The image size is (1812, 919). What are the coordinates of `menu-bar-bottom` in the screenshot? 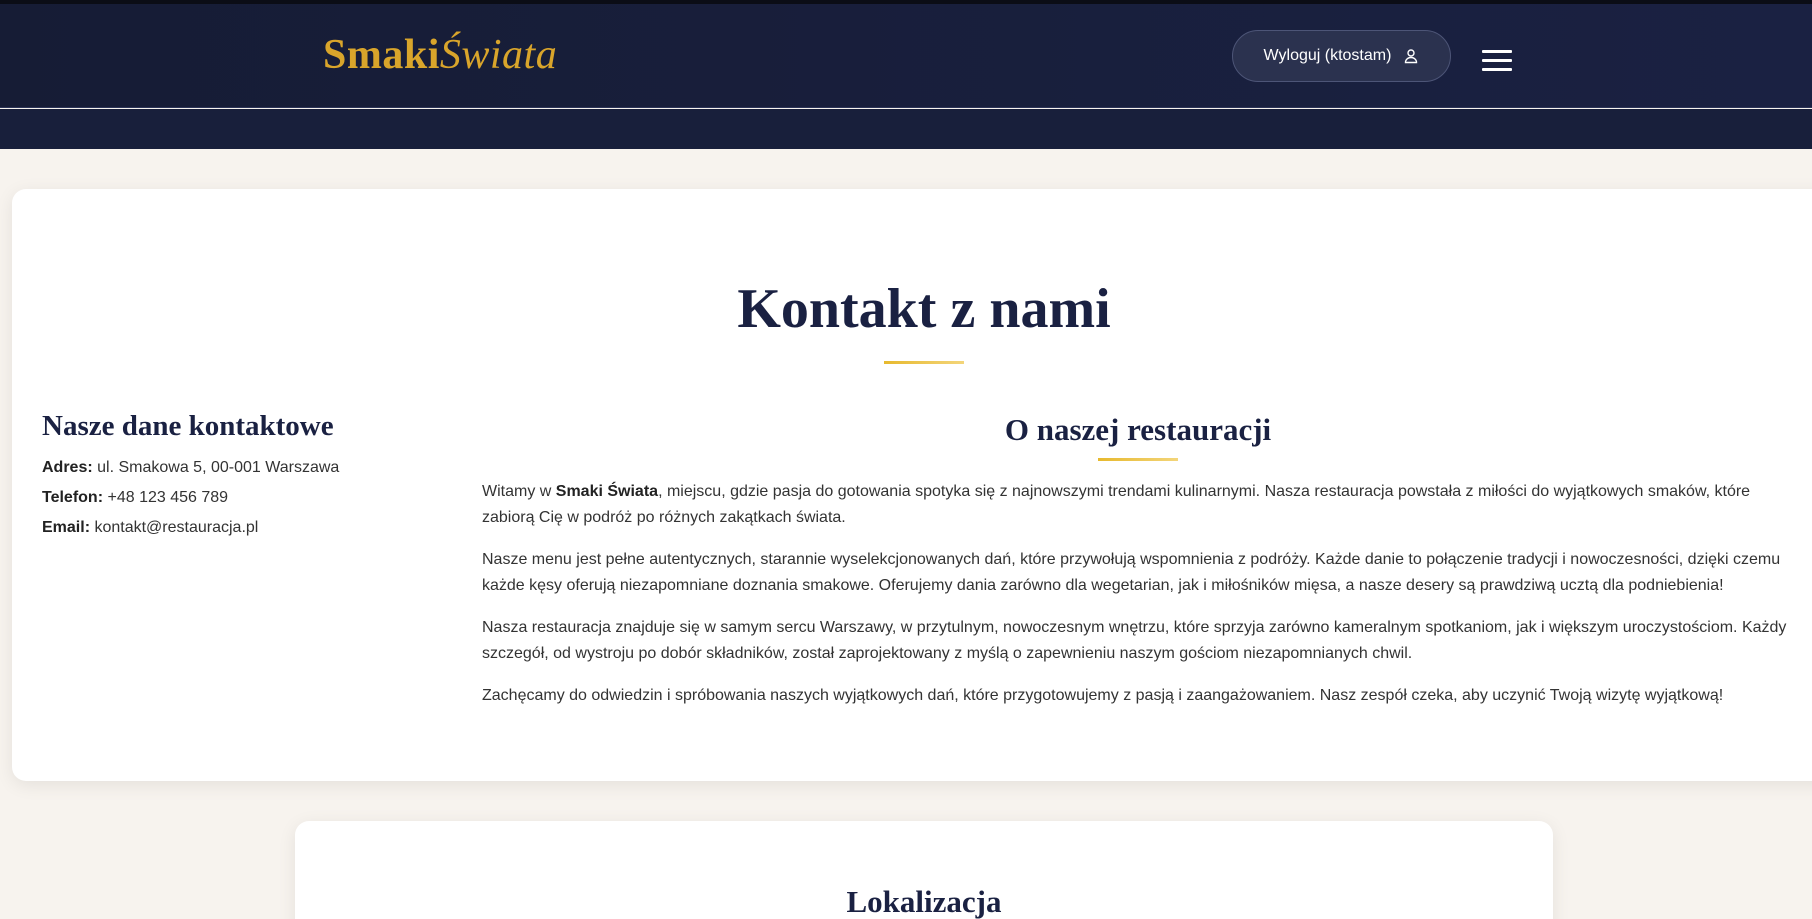 It's located at (1497, 69).